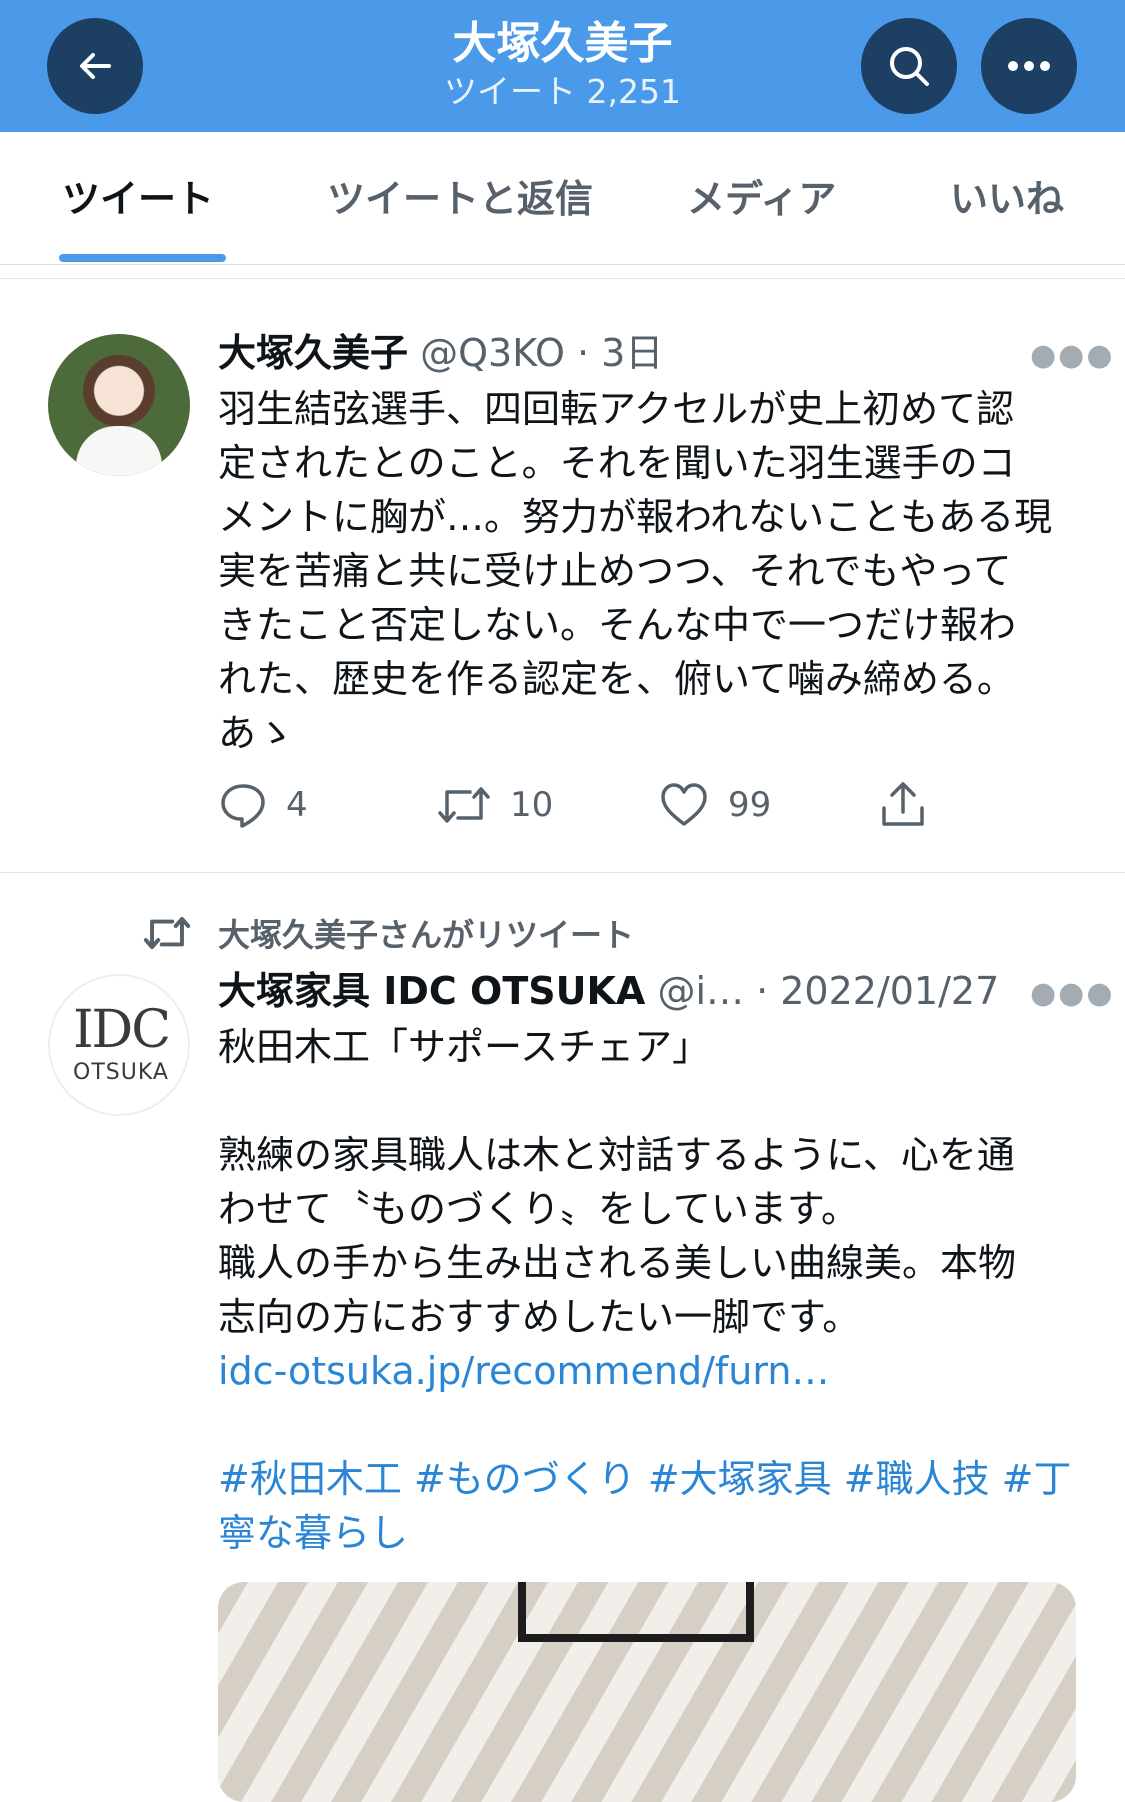 This screenshot has width=1125, height=1802. Describe the element at coordinates (494, 805) in the screenshot. I see `retweet-button: 10` at that location.